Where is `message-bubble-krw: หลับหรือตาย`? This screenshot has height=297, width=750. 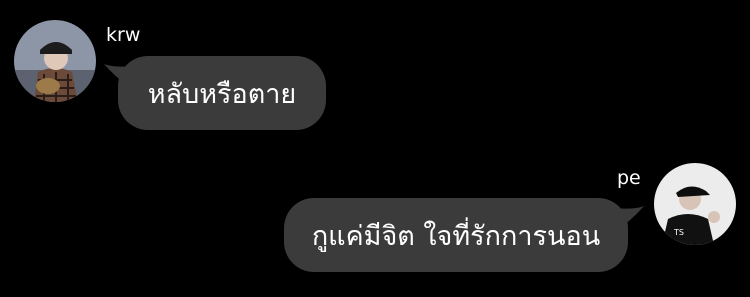
message-bubble-krw: หลับหรือตาย is located at coordinates (222, 93).